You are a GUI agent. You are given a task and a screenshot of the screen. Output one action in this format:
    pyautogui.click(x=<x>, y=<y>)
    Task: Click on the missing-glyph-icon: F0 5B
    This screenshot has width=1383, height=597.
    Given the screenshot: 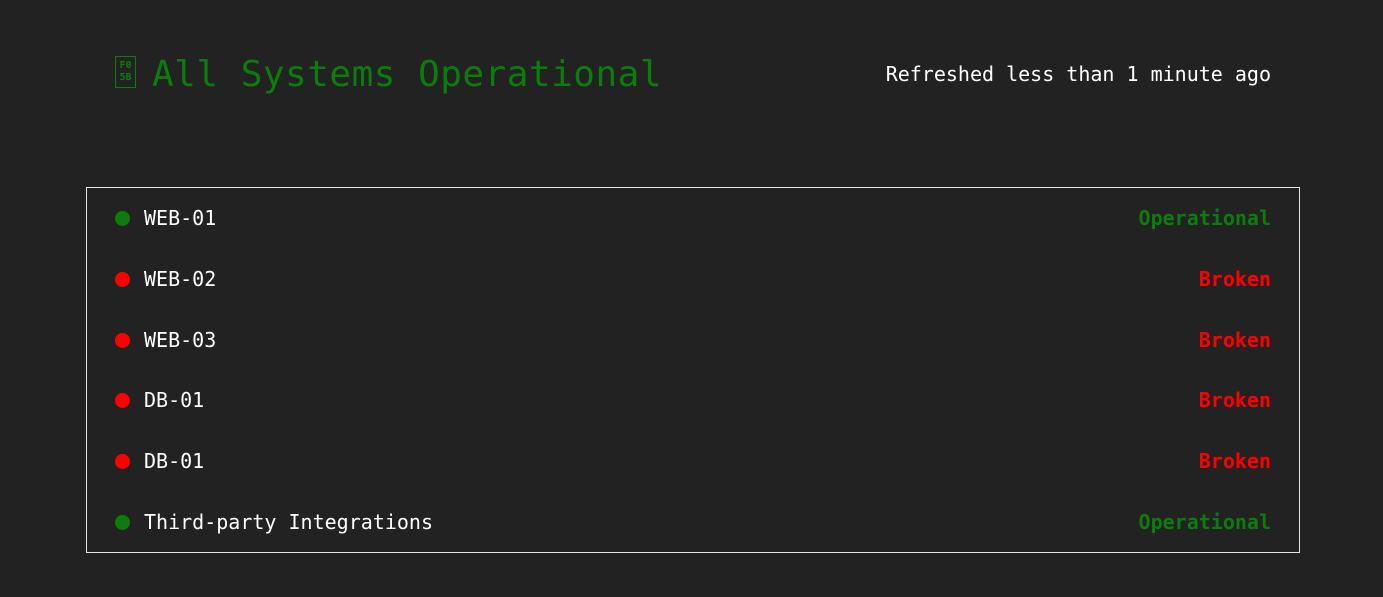 What is the action you would take?
    pyautogui.click(x=125, y=72)
    